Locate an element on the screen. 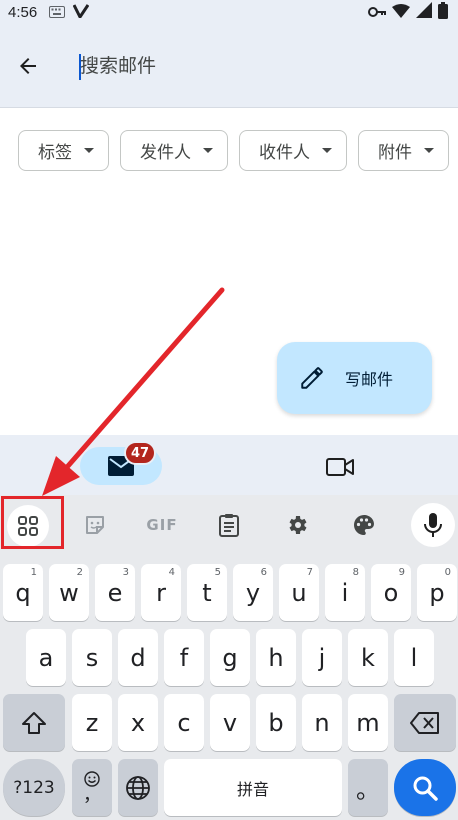 The image size is (458, 820). keyboard-toolbar: GIF is located at coordinates (229, 525).